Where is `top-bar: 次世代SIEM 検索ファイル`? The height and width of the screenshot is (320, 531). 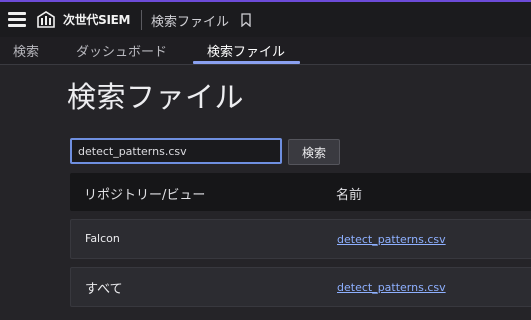
top-bar: 次世代SIEM 検索ファイル is located at coordinates (265, 18).